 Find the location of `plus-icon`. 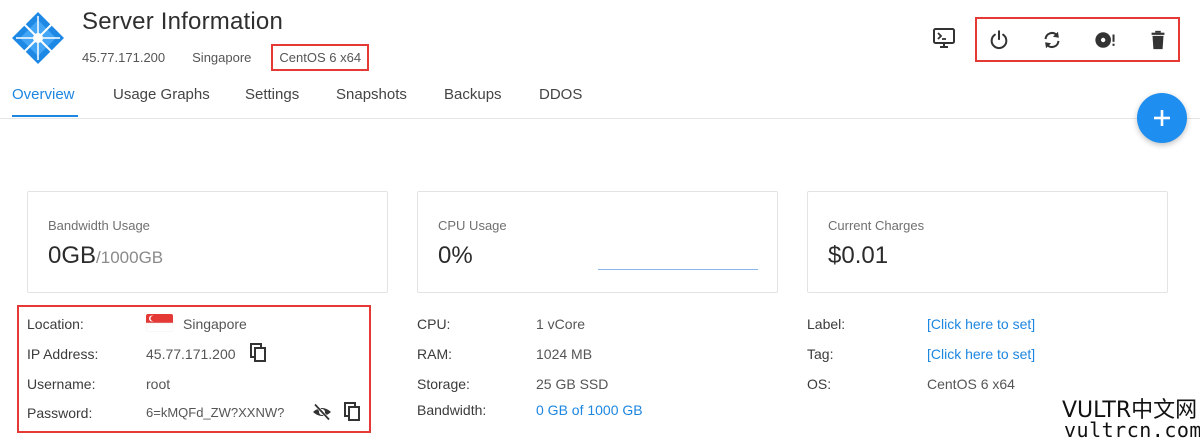

plus-icon is located at coordinates (1162, 118).